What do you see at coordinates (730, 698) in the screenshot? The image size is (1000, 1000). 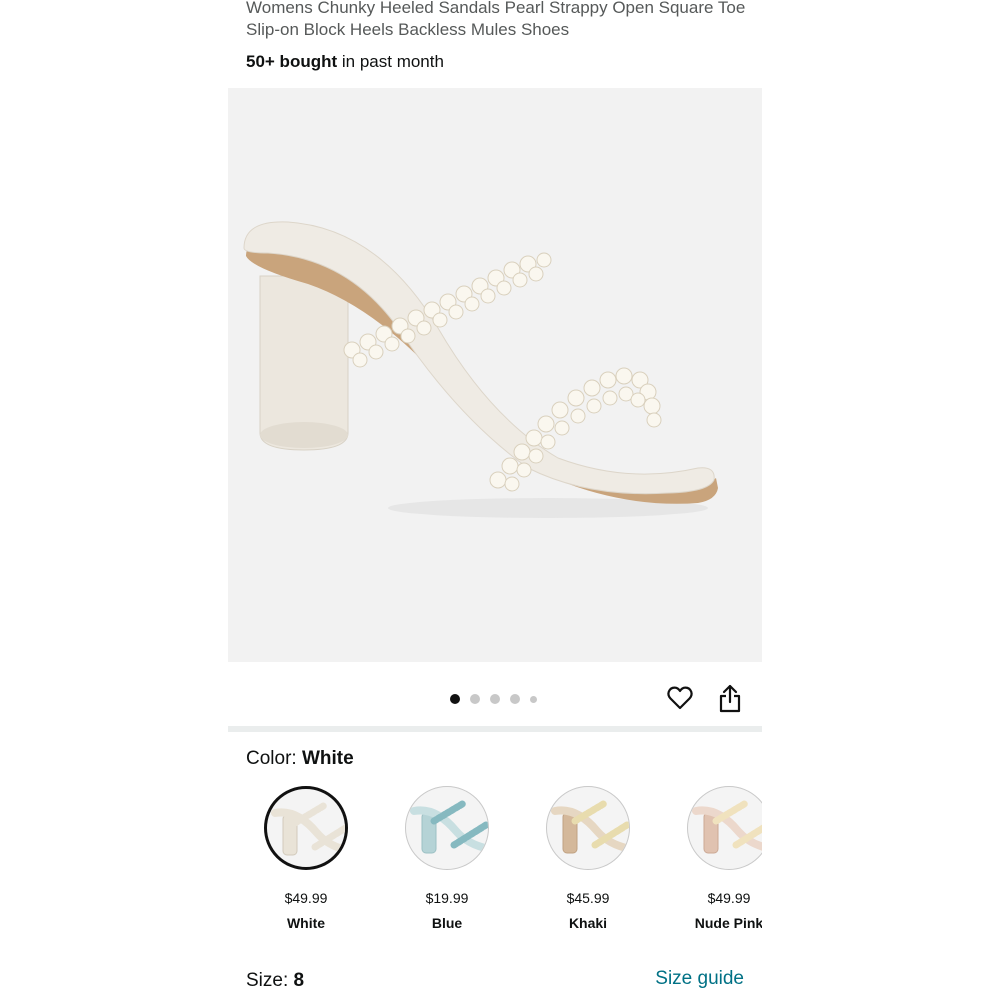 I see `share-icon` at bounding box center [730, 698].